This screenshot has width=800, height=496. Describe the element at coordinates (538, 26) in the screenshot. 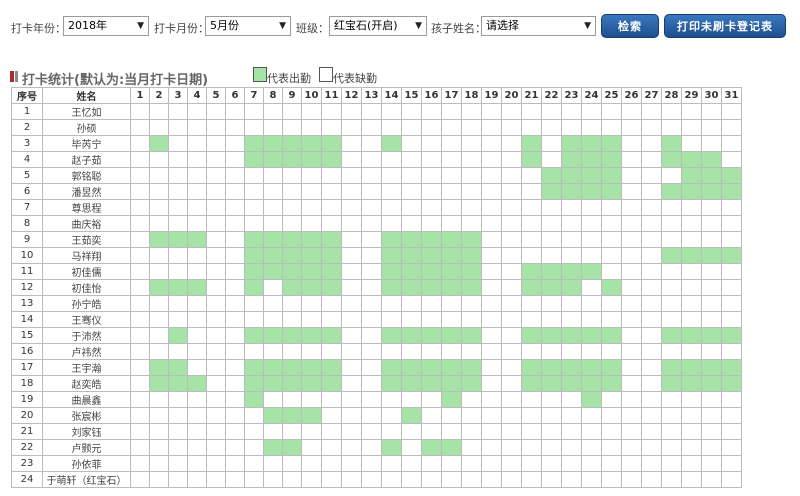

I see `child-select: 请选择 ▼` at that location.